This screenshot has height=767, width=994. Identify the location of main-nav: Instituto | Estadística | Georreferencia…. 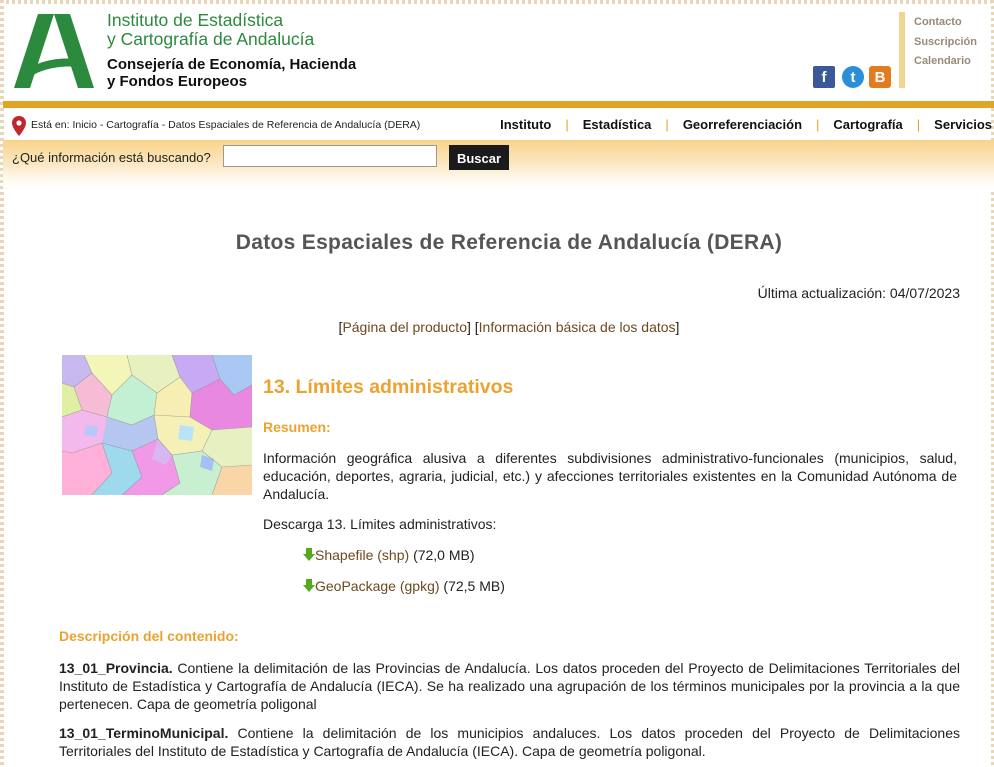
(746, 124).